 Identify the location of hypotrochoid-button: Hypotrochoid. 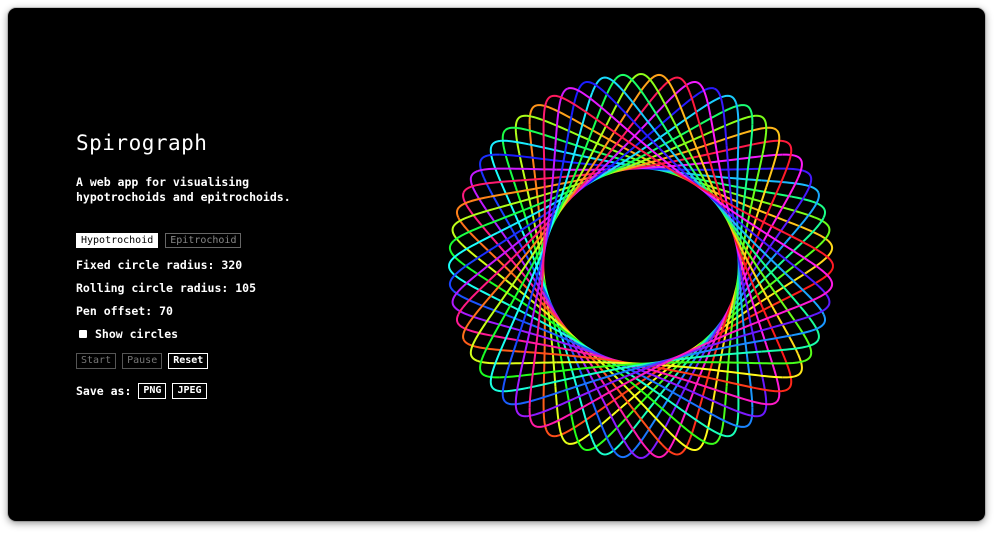
(117, 240).